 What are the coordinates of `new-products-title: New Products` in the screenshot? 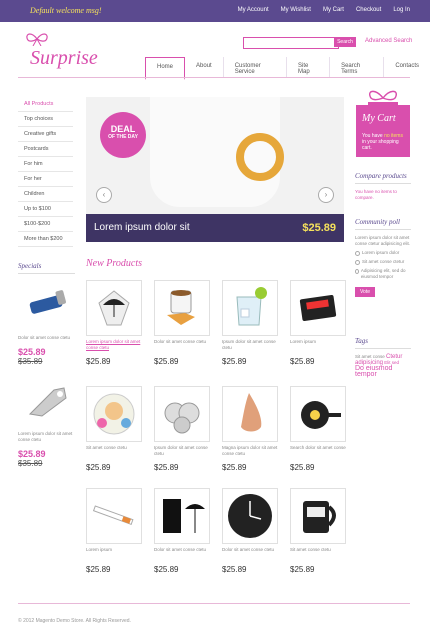 It's located at (114, 263).